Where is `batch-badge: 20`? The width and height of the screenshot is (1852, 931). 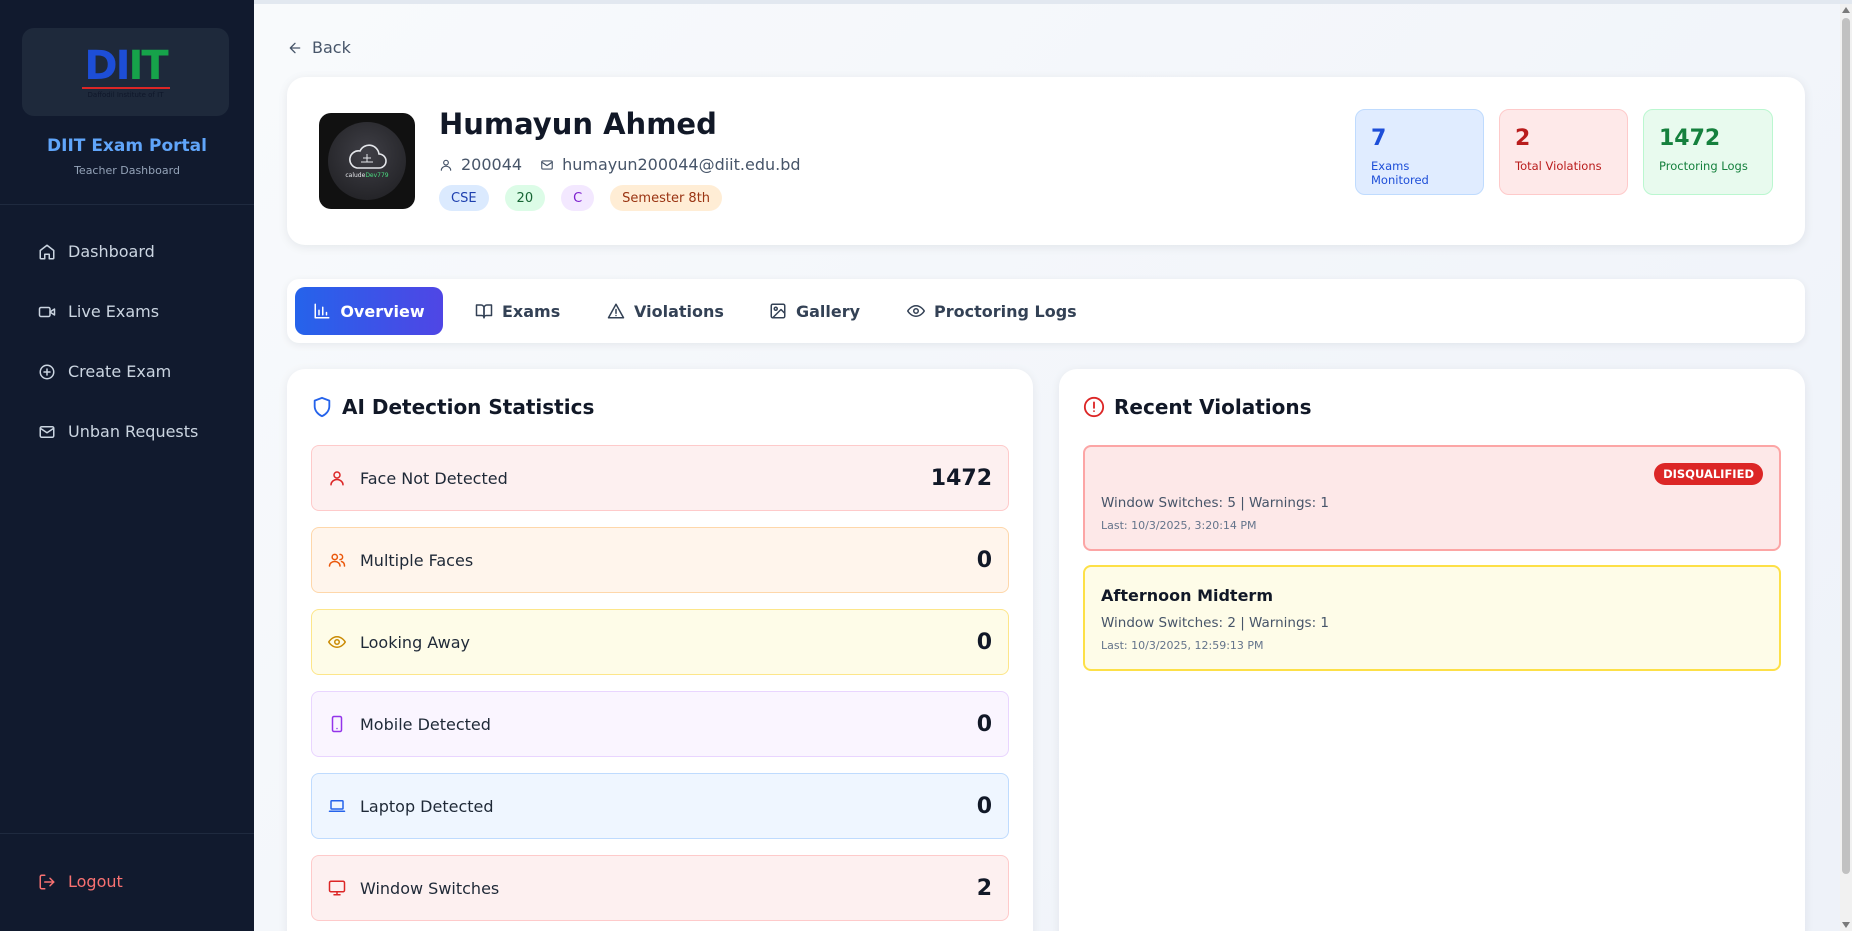
batch-badge: 20 is located at coordinates (525, 198).